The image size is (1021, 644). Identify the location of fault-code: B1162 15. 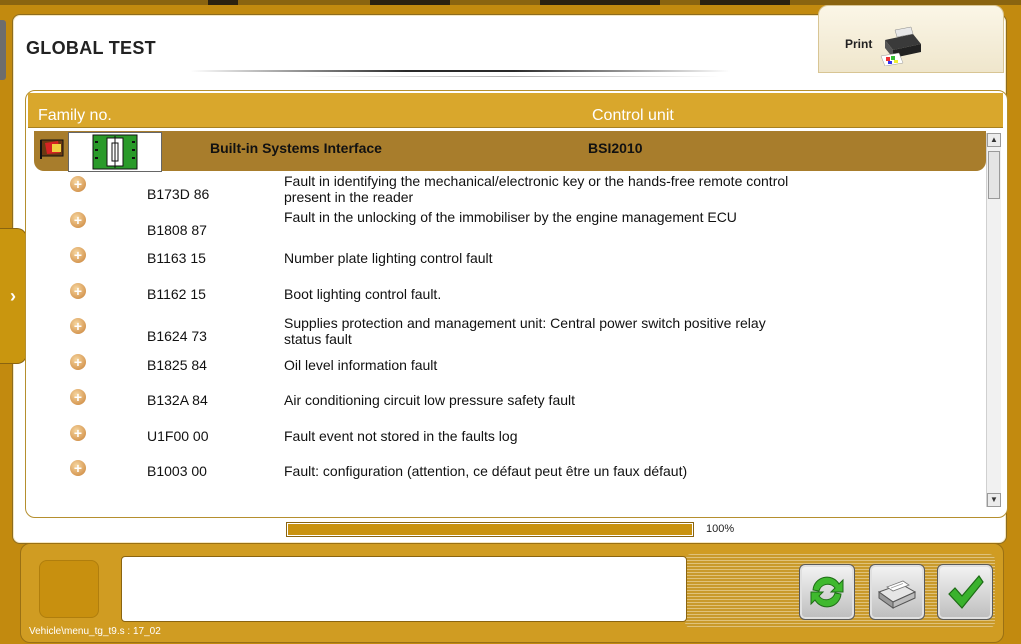
(176, 293).